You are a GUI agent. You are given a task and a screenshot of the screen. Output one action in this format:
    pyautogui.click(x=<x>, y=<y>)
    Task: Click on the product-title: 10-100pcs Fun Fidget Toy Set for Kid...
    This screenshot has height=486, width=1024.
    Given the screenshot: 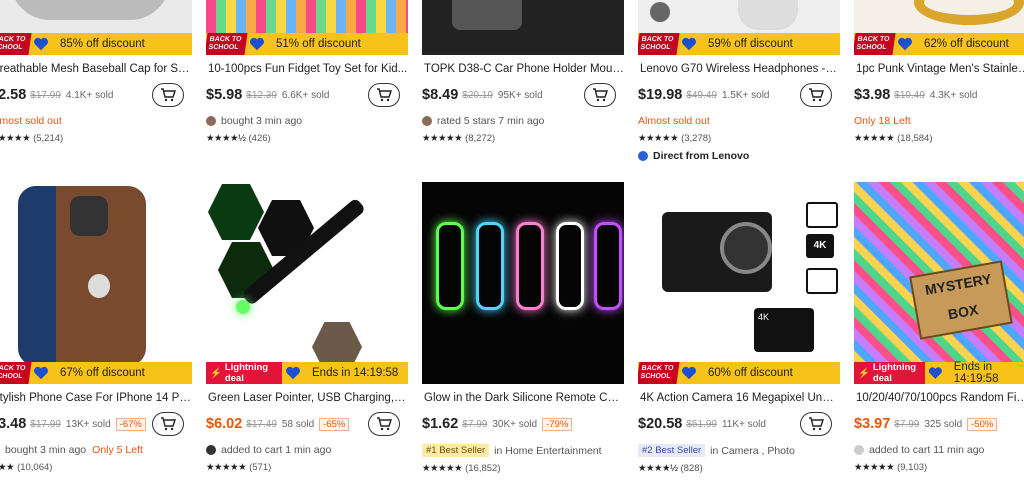 What is the action you would take?
    pyautogui.click(x=307, y=69)
    